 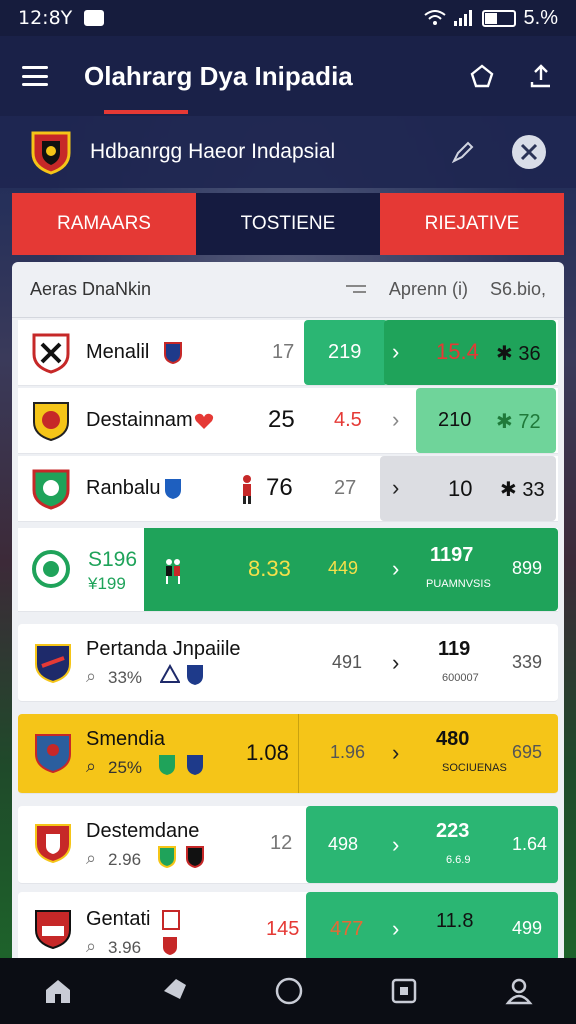 I want to click on stat-value: 10, so click(x=460, y=488).